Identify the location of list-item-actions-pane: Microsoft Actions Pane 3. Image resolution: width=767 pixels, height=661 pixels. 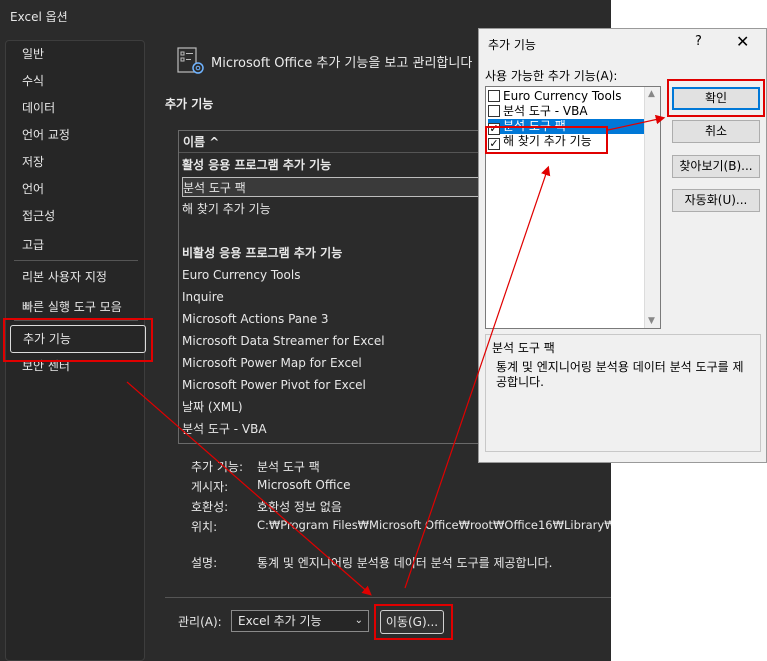
(332, 319).